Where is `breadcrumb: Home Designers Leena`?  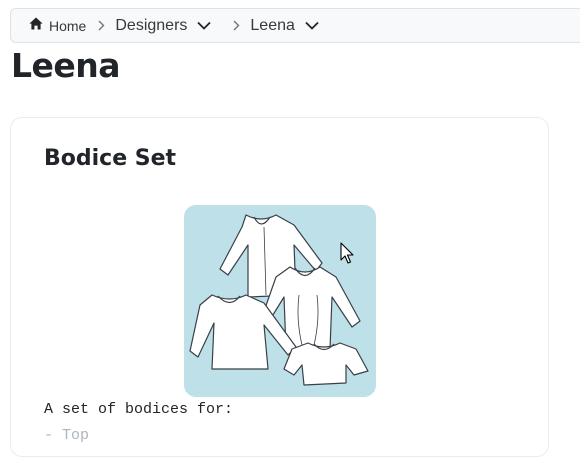 breadcrumb: Home Designers Leena is located at coordinates (295, 25).